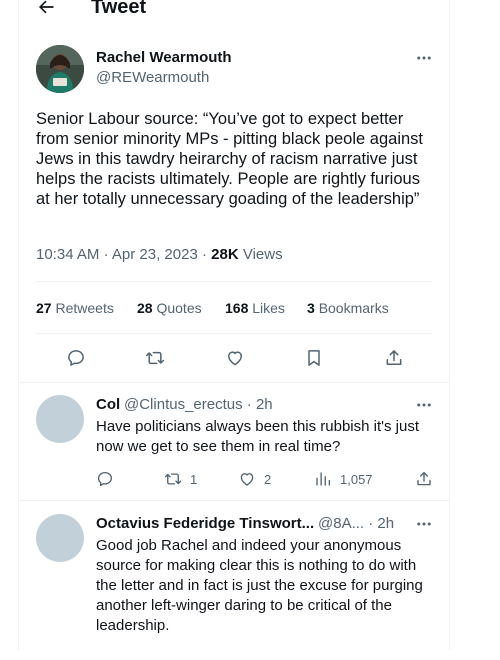 The image size is (500, 660). Describe the element at coordinates (262, 254) in the screenshot. I see `views-label: Views` at that location.